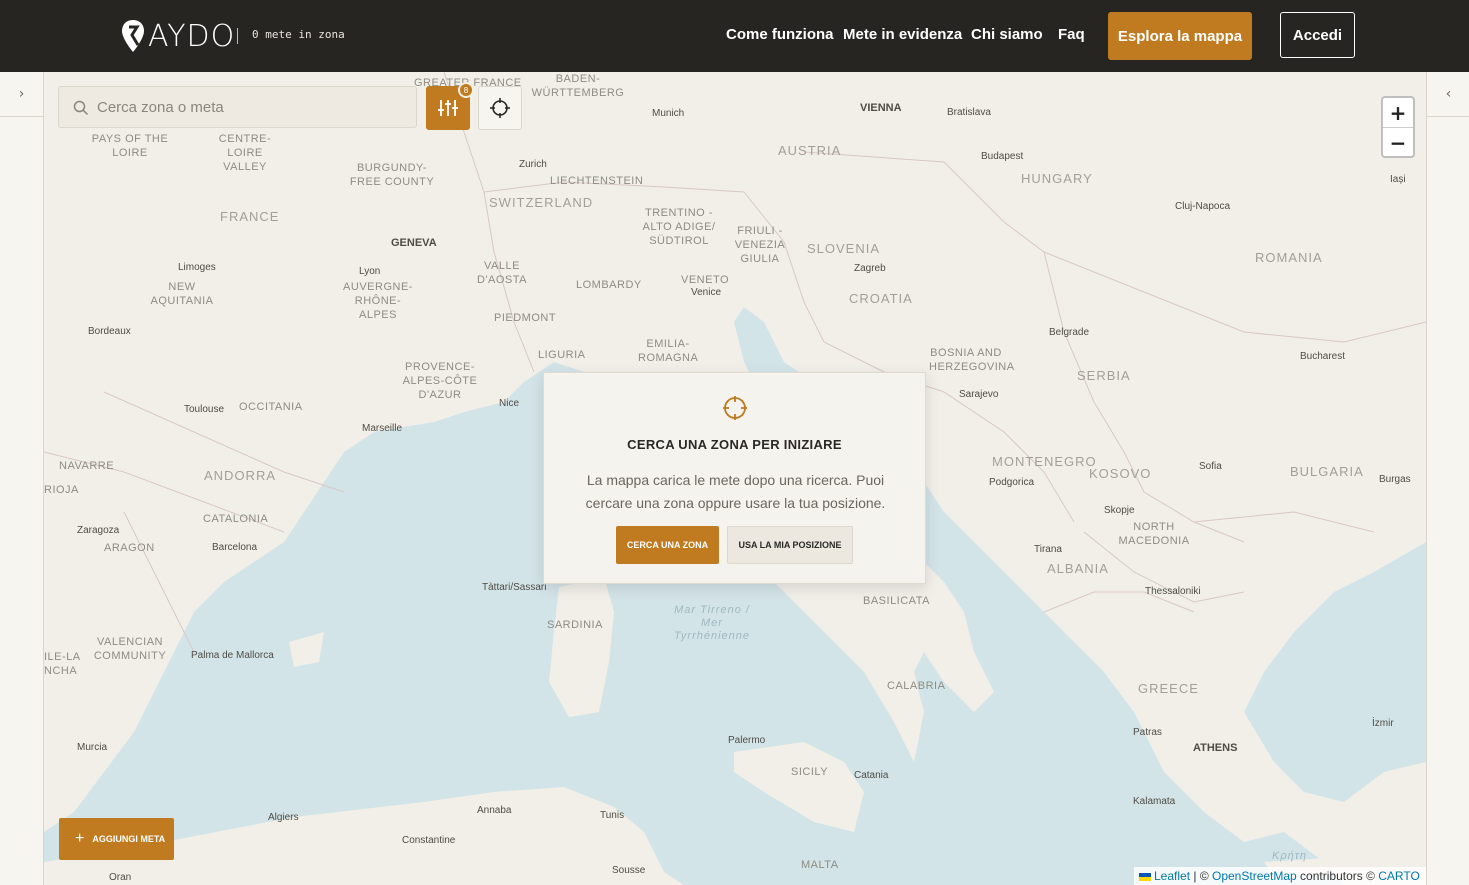 The image size is (1469, 885). What do you see at coordinates (177, 36) in the screenshot?
I see `raydo-logo: AYDO` at bounding box center [177, 36].